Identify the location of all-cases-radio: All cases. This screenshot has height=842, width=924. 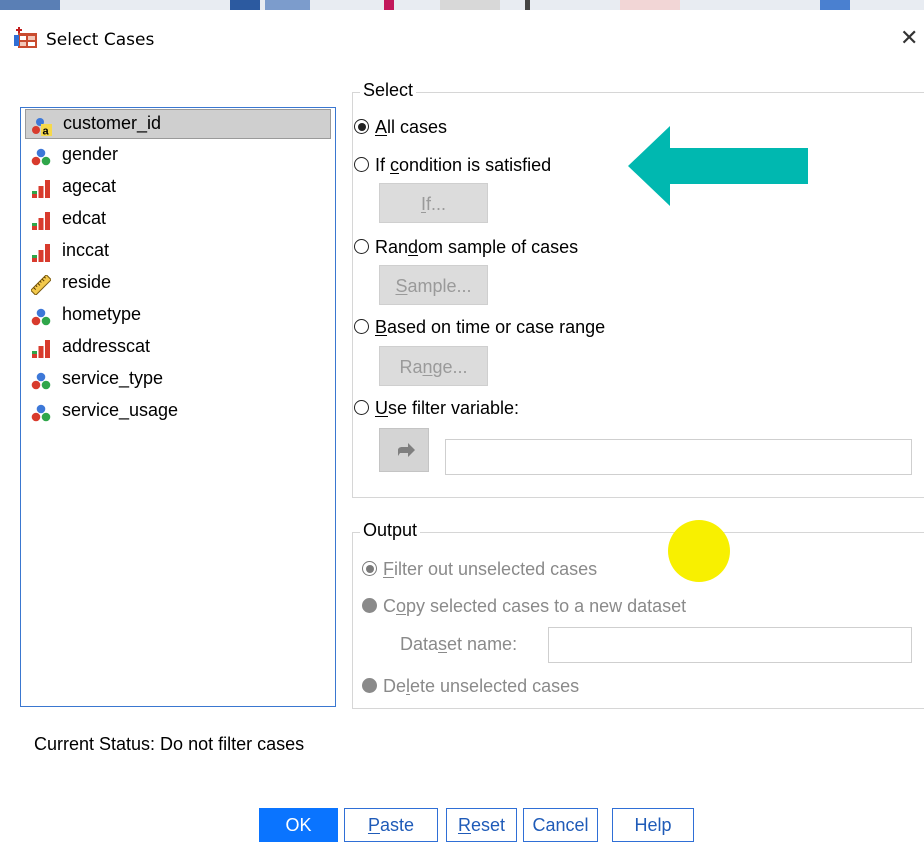
(400, 127).